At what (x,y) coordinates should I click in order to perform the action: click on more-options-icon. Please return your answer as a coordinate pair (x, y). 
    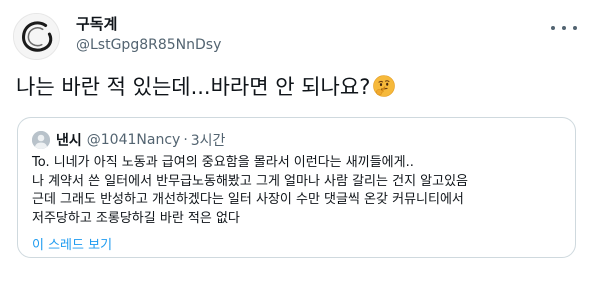
    Looking at the image, I should click on (564, 28).